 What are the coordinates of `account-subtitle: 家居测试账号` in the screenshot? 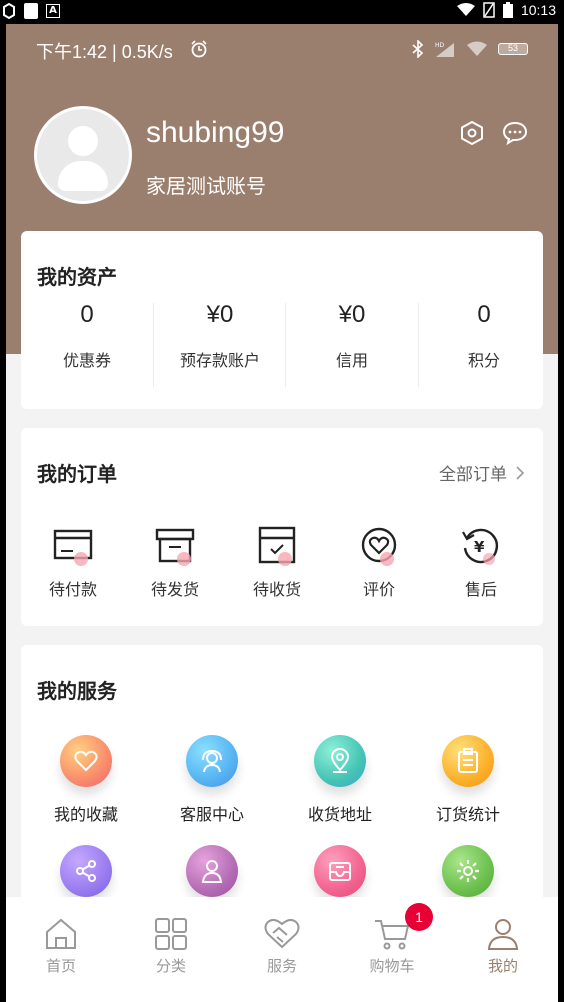 It's located at (206, 186).